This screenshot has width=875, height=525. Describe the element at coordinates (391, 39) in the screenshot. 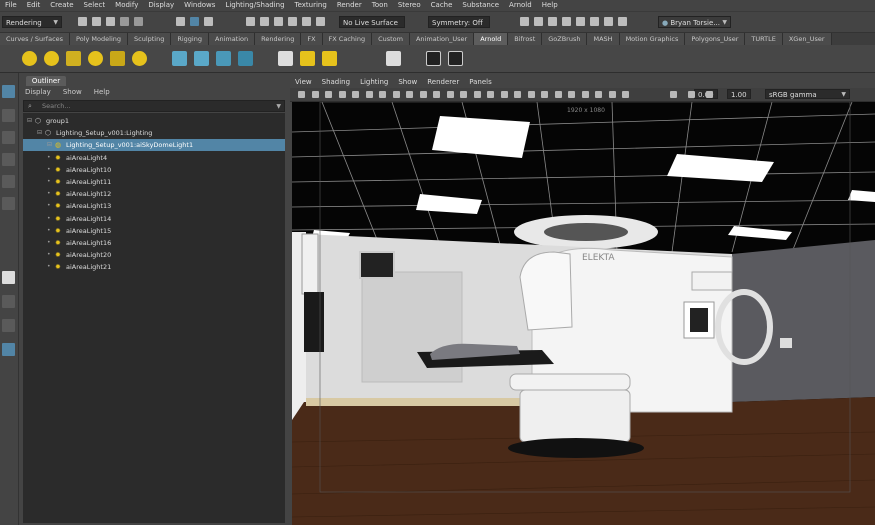

I see `shelf-tab-custom: Custom` at that location.